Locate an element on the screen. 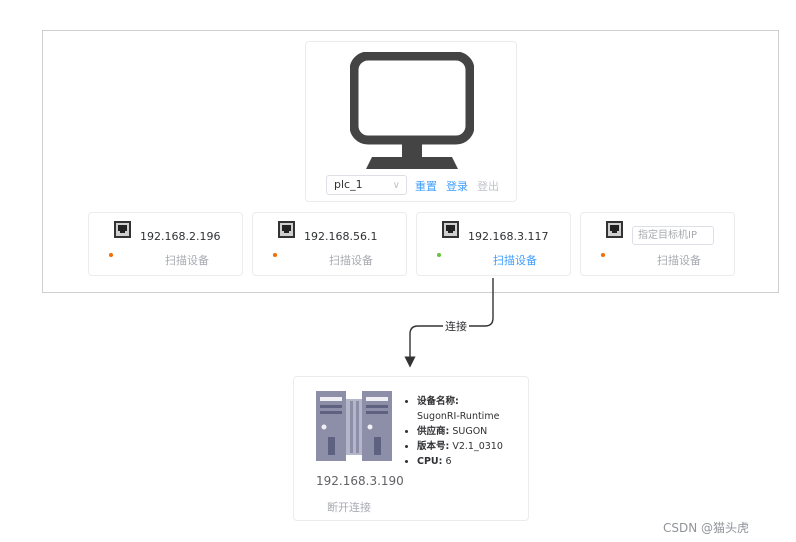  connection-label: 连接 is located at coordinates (456, 326).